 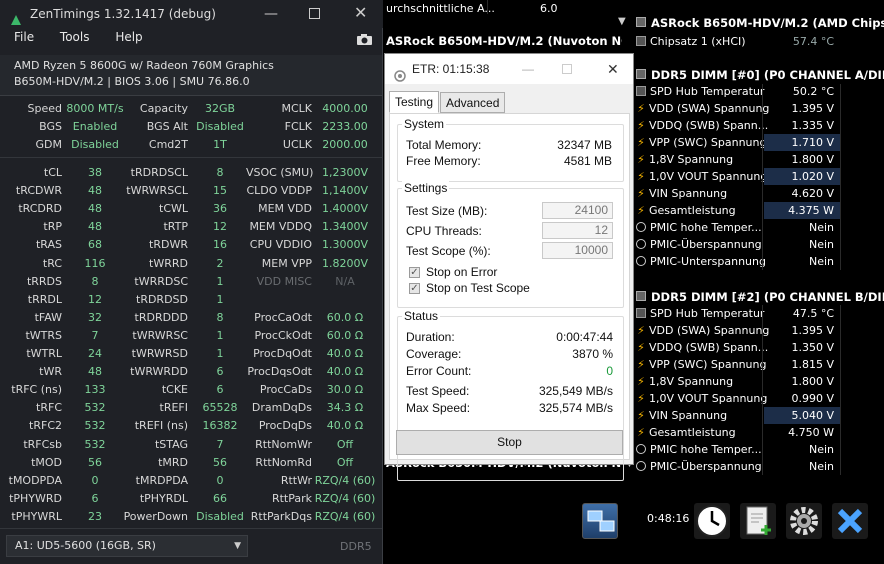 I want to click on zt-row-l1: tFAW, so click(x=48, y=317).